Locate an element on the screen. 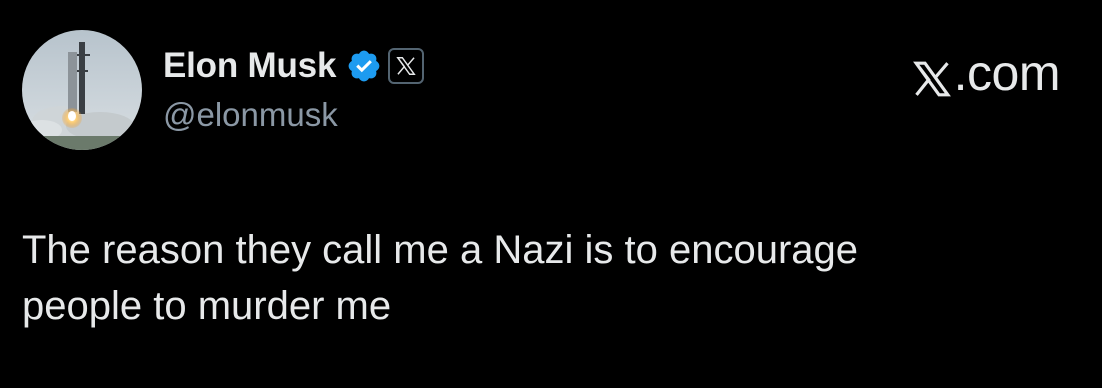 The image size is (1102, 388). avatar is located at coordinates (82, 90).